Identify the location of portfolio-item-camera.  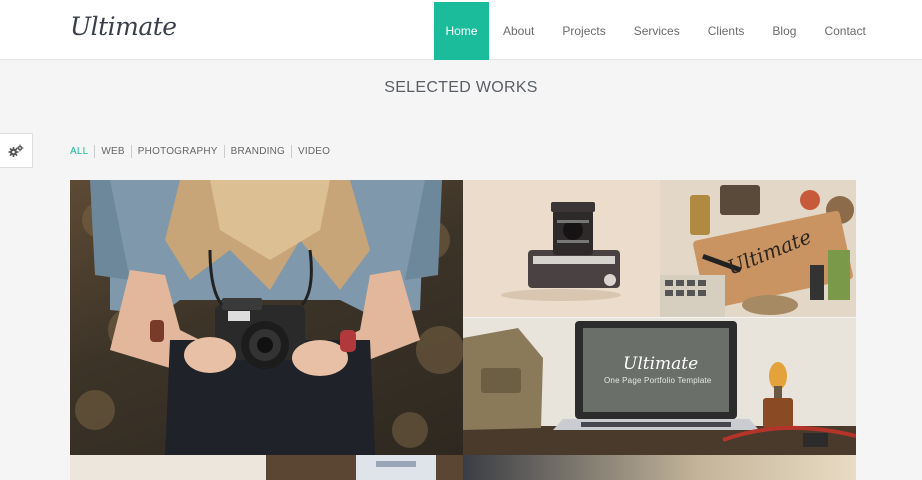
(561, 248).